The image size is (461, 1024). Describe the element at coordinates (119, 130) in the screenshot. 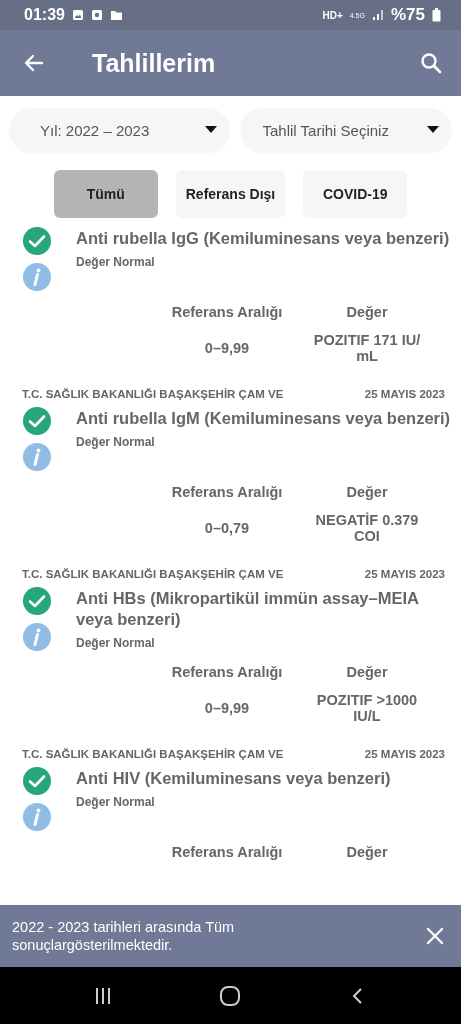

I see `dropdown-field: Yıl: 2022 – 2023` at that location.